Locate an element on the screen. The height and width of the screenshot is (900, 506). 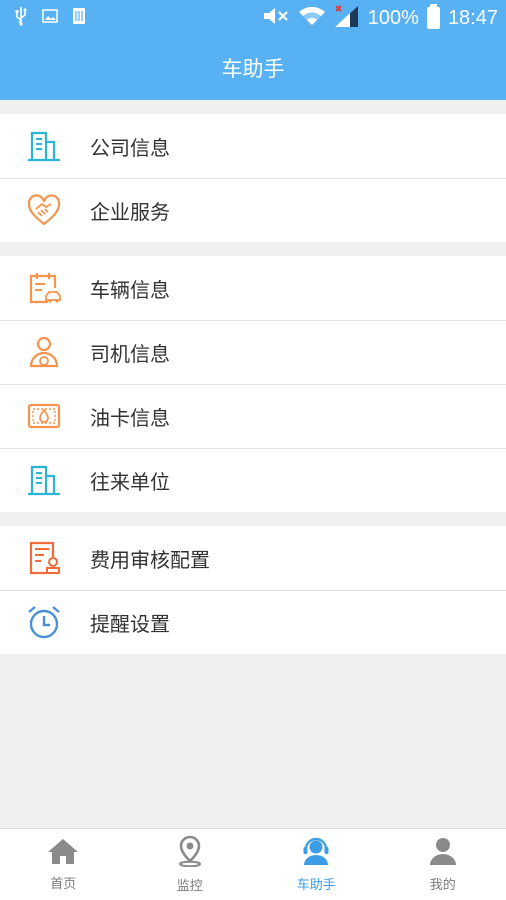
app-header: 车助手 is located at coordinates (253, 68).